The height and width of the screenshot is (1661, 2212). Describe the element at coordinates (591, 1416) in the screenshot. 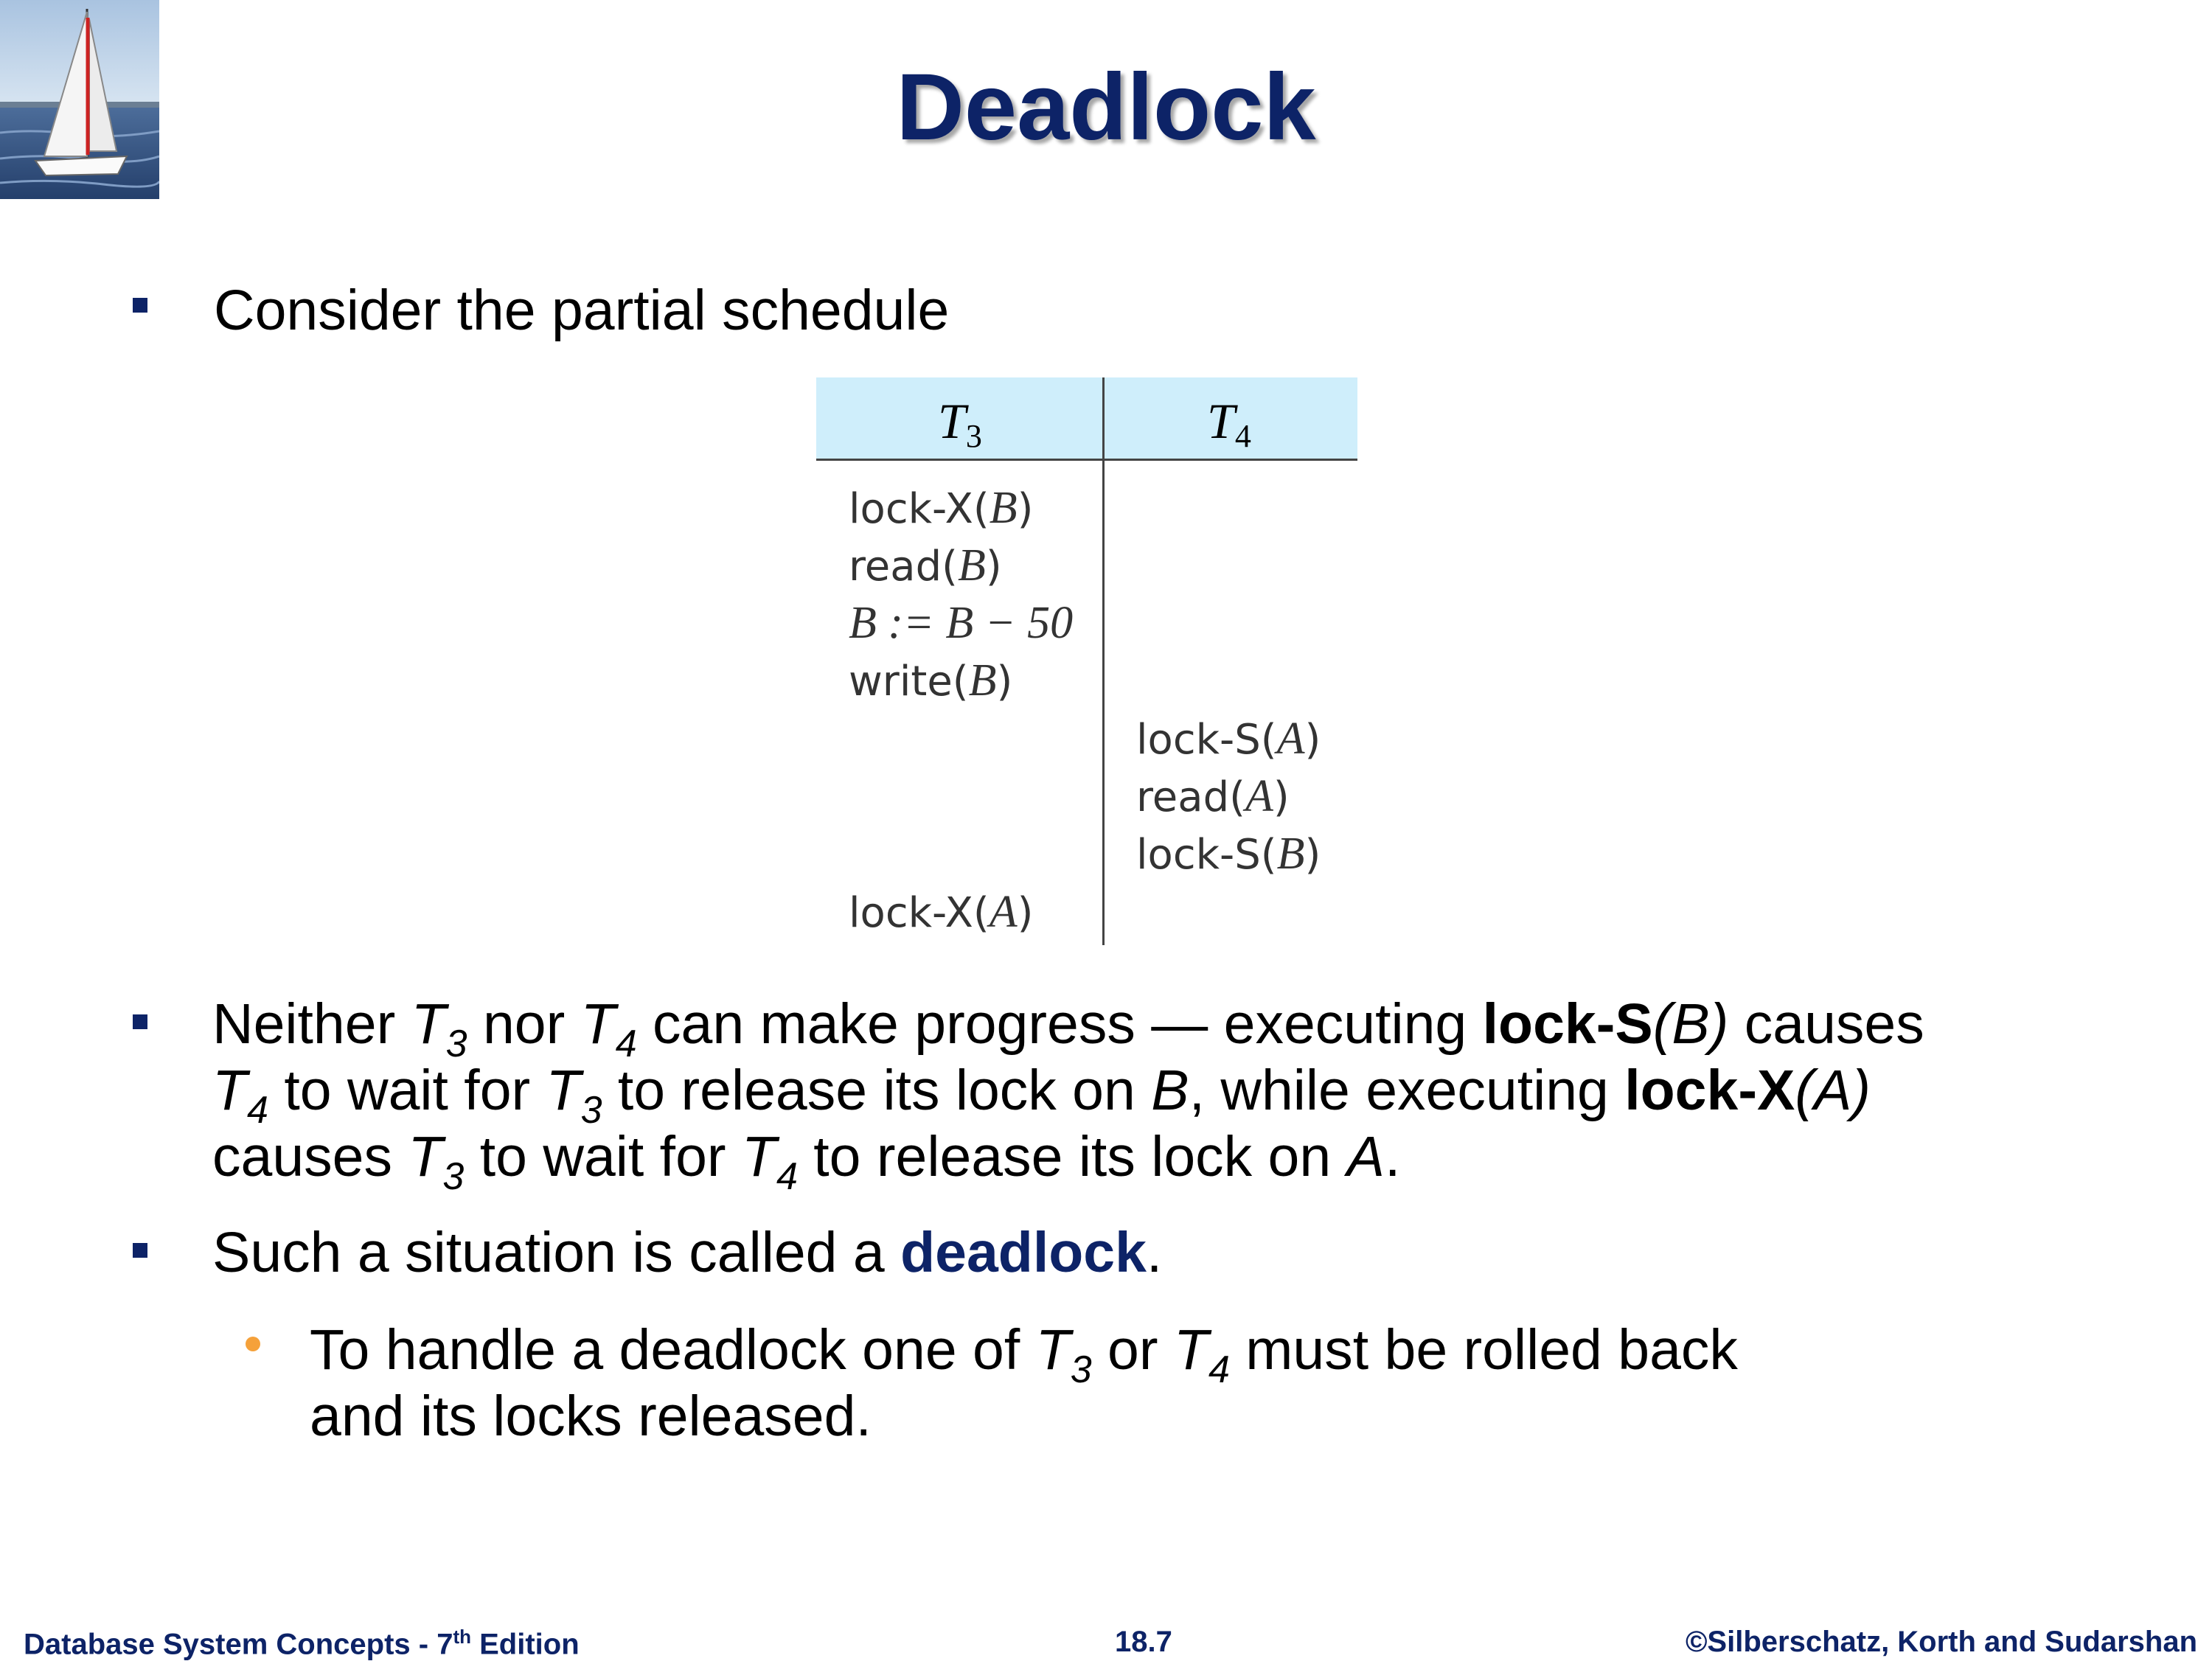

I see `sub-bullet-text: and its locks released.` at that location.